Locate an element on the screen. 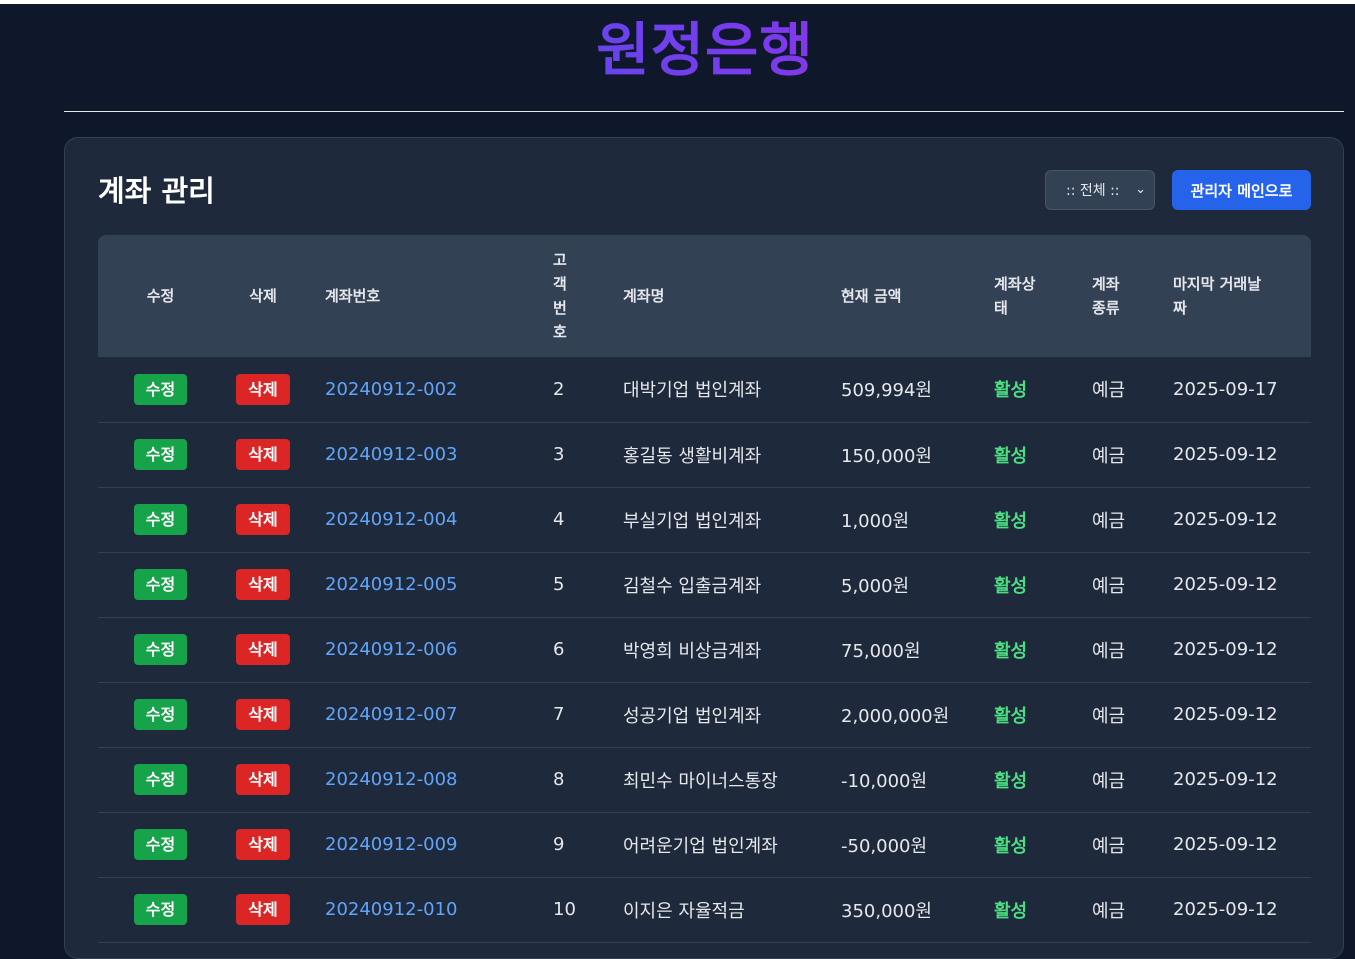 The height and width of the screenshot is (959, 1355). customer-number: 2 is located at coordinates (559, 389).